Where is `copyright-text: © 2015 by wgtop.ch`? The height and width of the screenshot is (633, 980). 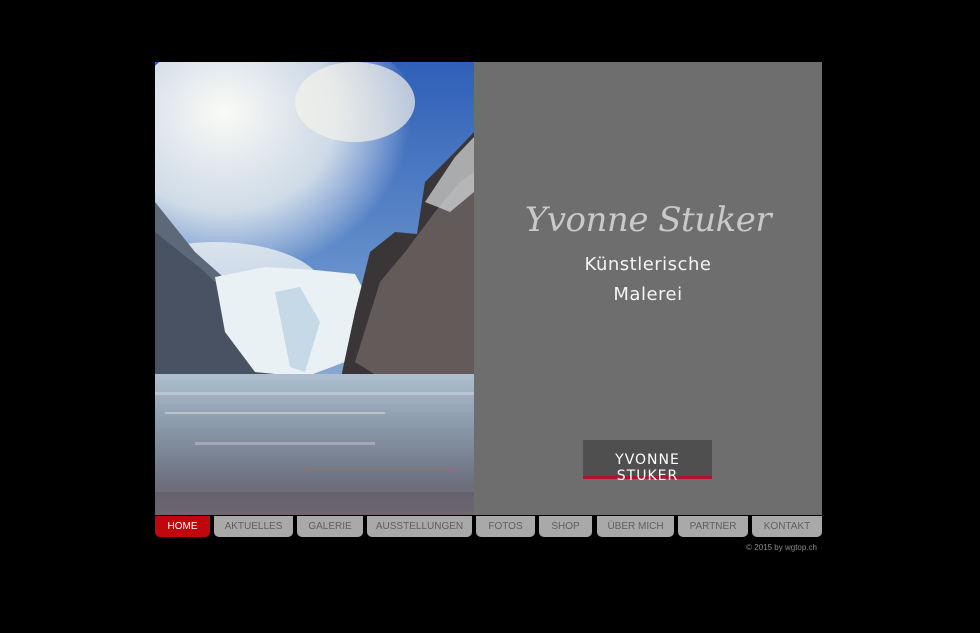
copyright-text: © 2015 by wgtop.ch is located at coordinates (781, 547).